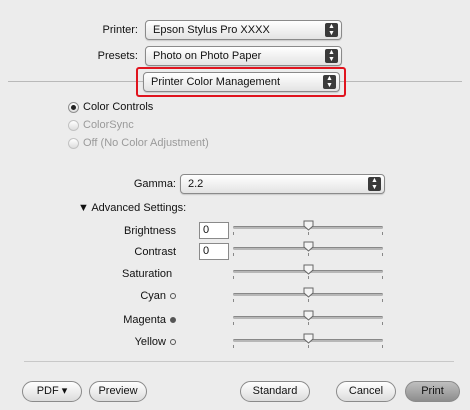 Image resolution: width=470 pixels, height=410 pixels. What do you see at coordinates (132, 208) in the screenshot?
I see `advanced-settings-toggle: ▼ Advanced Settings:` at bounding box center [132, 208].